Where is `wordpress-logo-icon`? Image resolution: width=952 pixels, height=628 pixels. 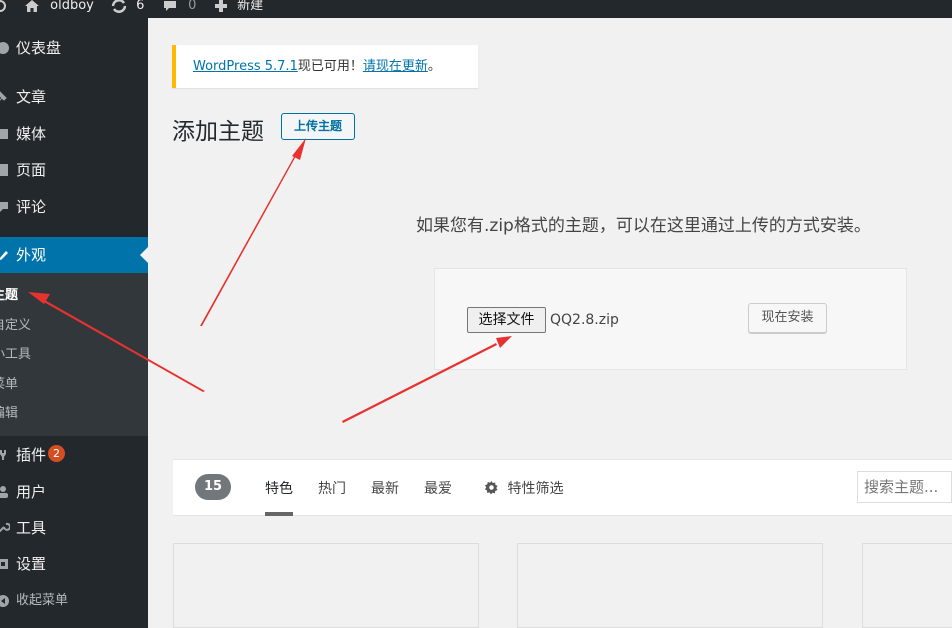
wordpress-logo-icon is located at coordinates (3, 8).